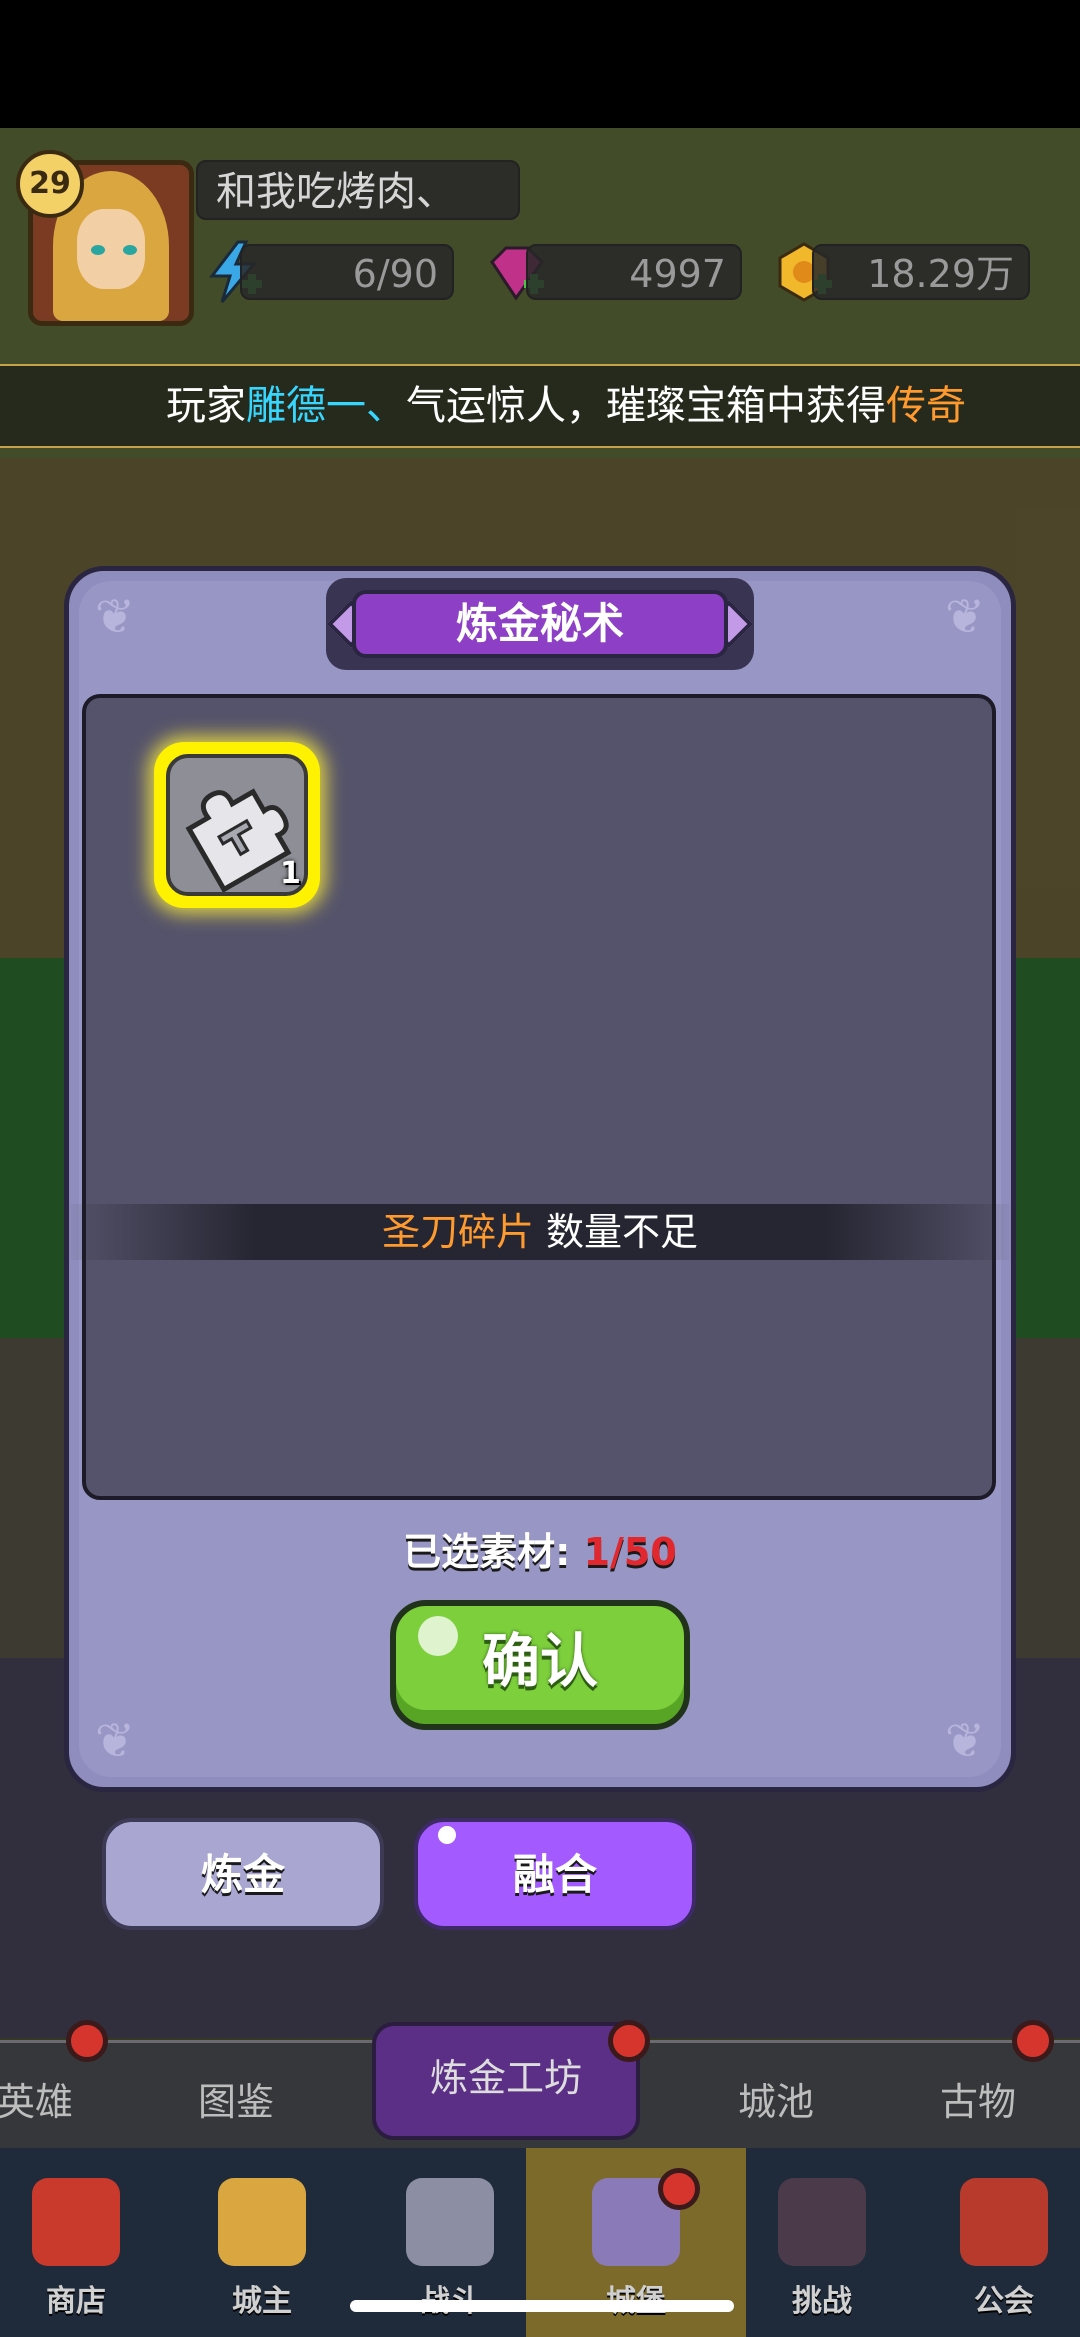  Describe the element at coordinates (40, 2102) in the screenshot. I see `subnav-heroes: 英雄` at that location.